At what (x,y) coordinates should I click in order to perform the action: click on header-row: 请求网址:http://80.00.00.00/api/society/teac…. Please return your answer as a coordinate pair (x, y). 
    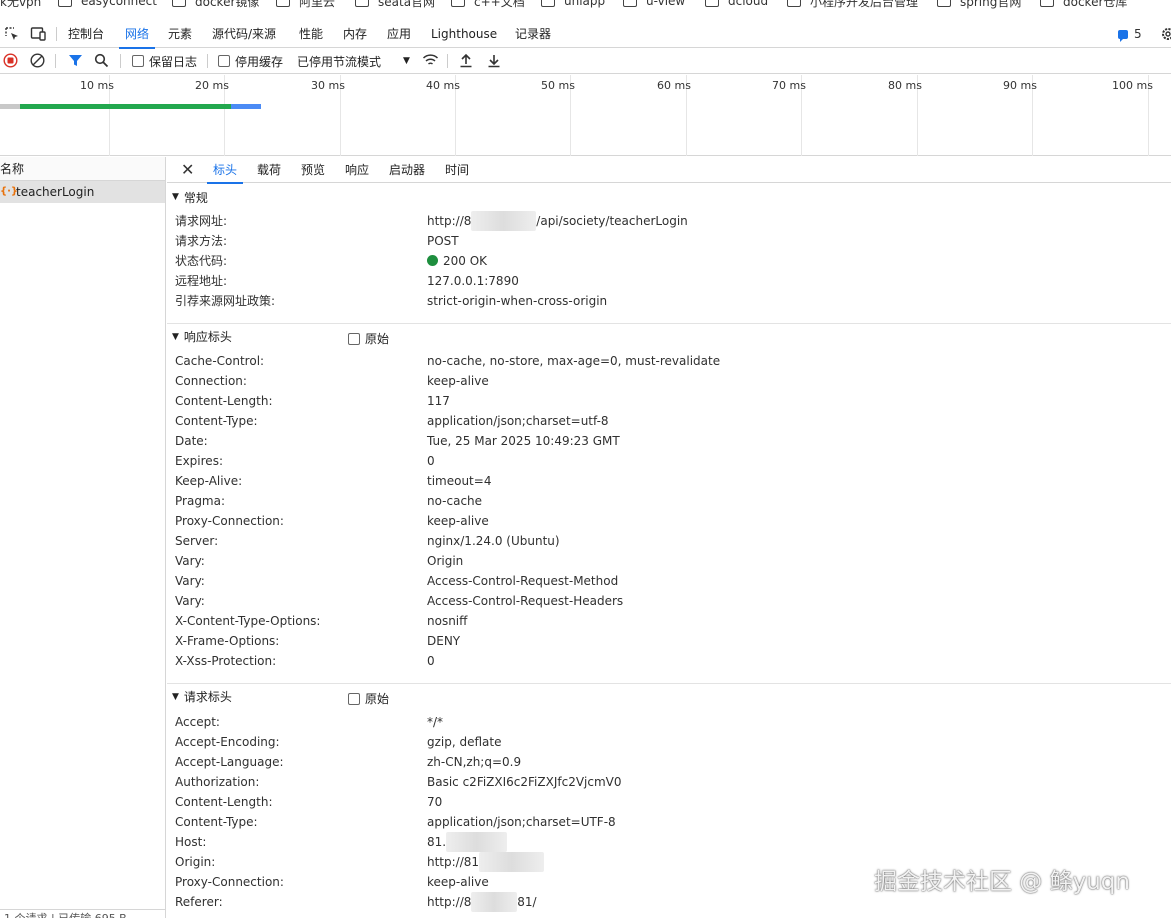
    Looking at the image, I should click on (669, 221).